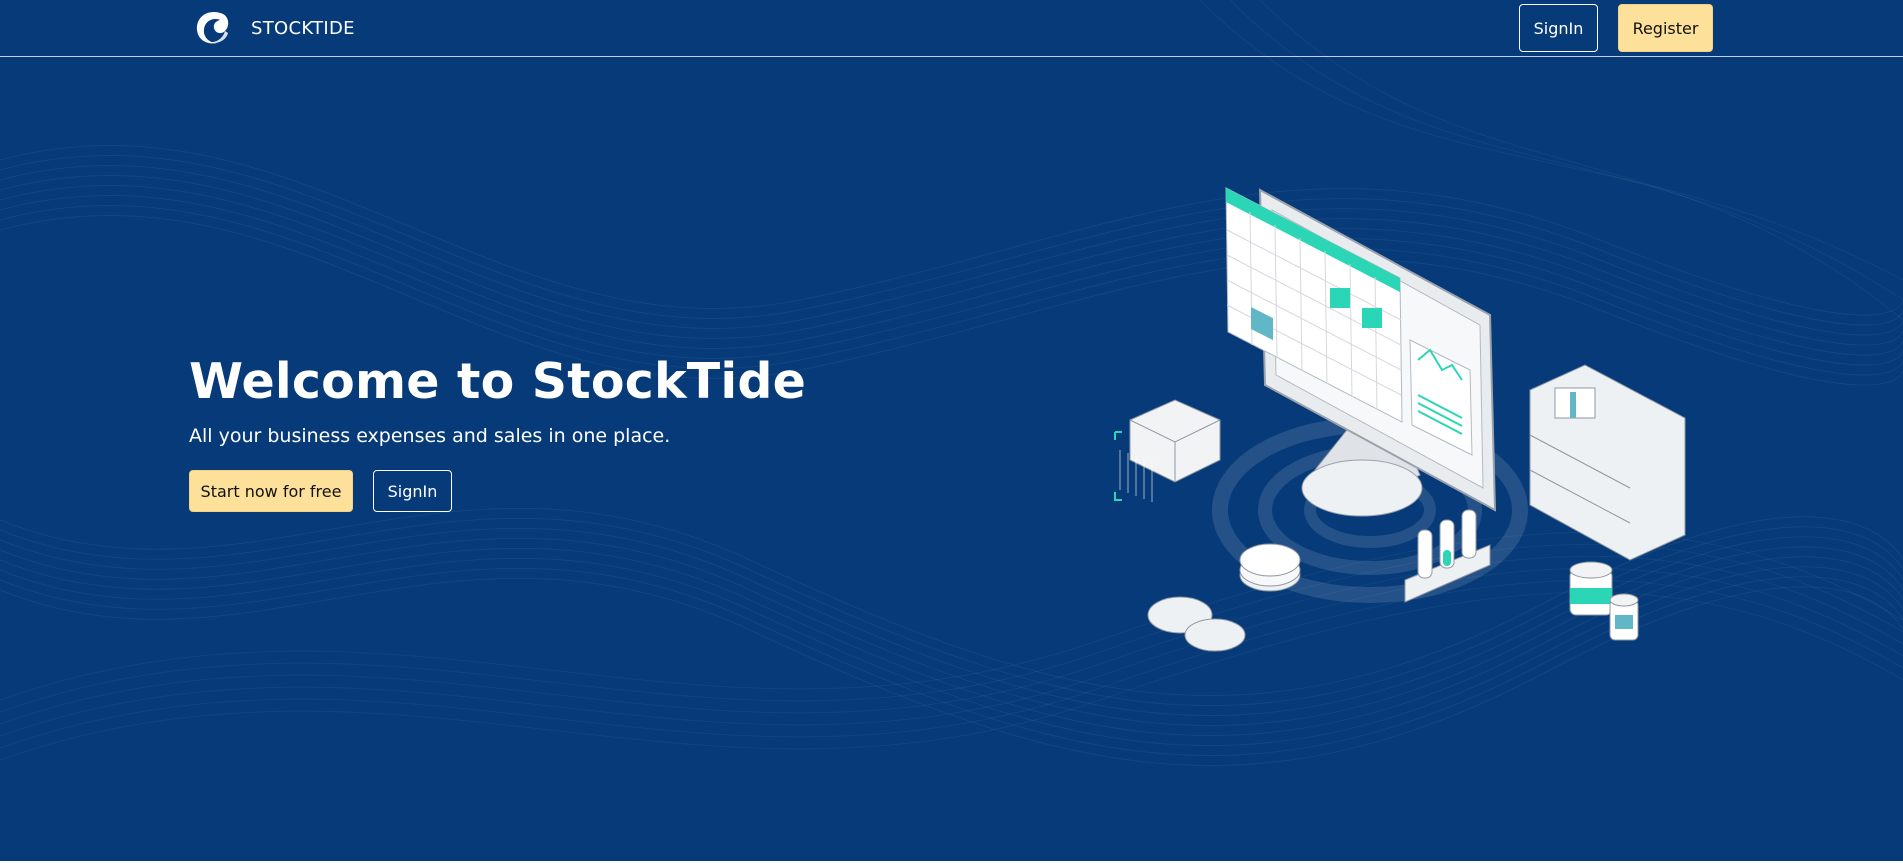 The height and width of the screenshot is (863, 1903). I want to click on hero-title: Welcome to StockTide, so click(498, 381).